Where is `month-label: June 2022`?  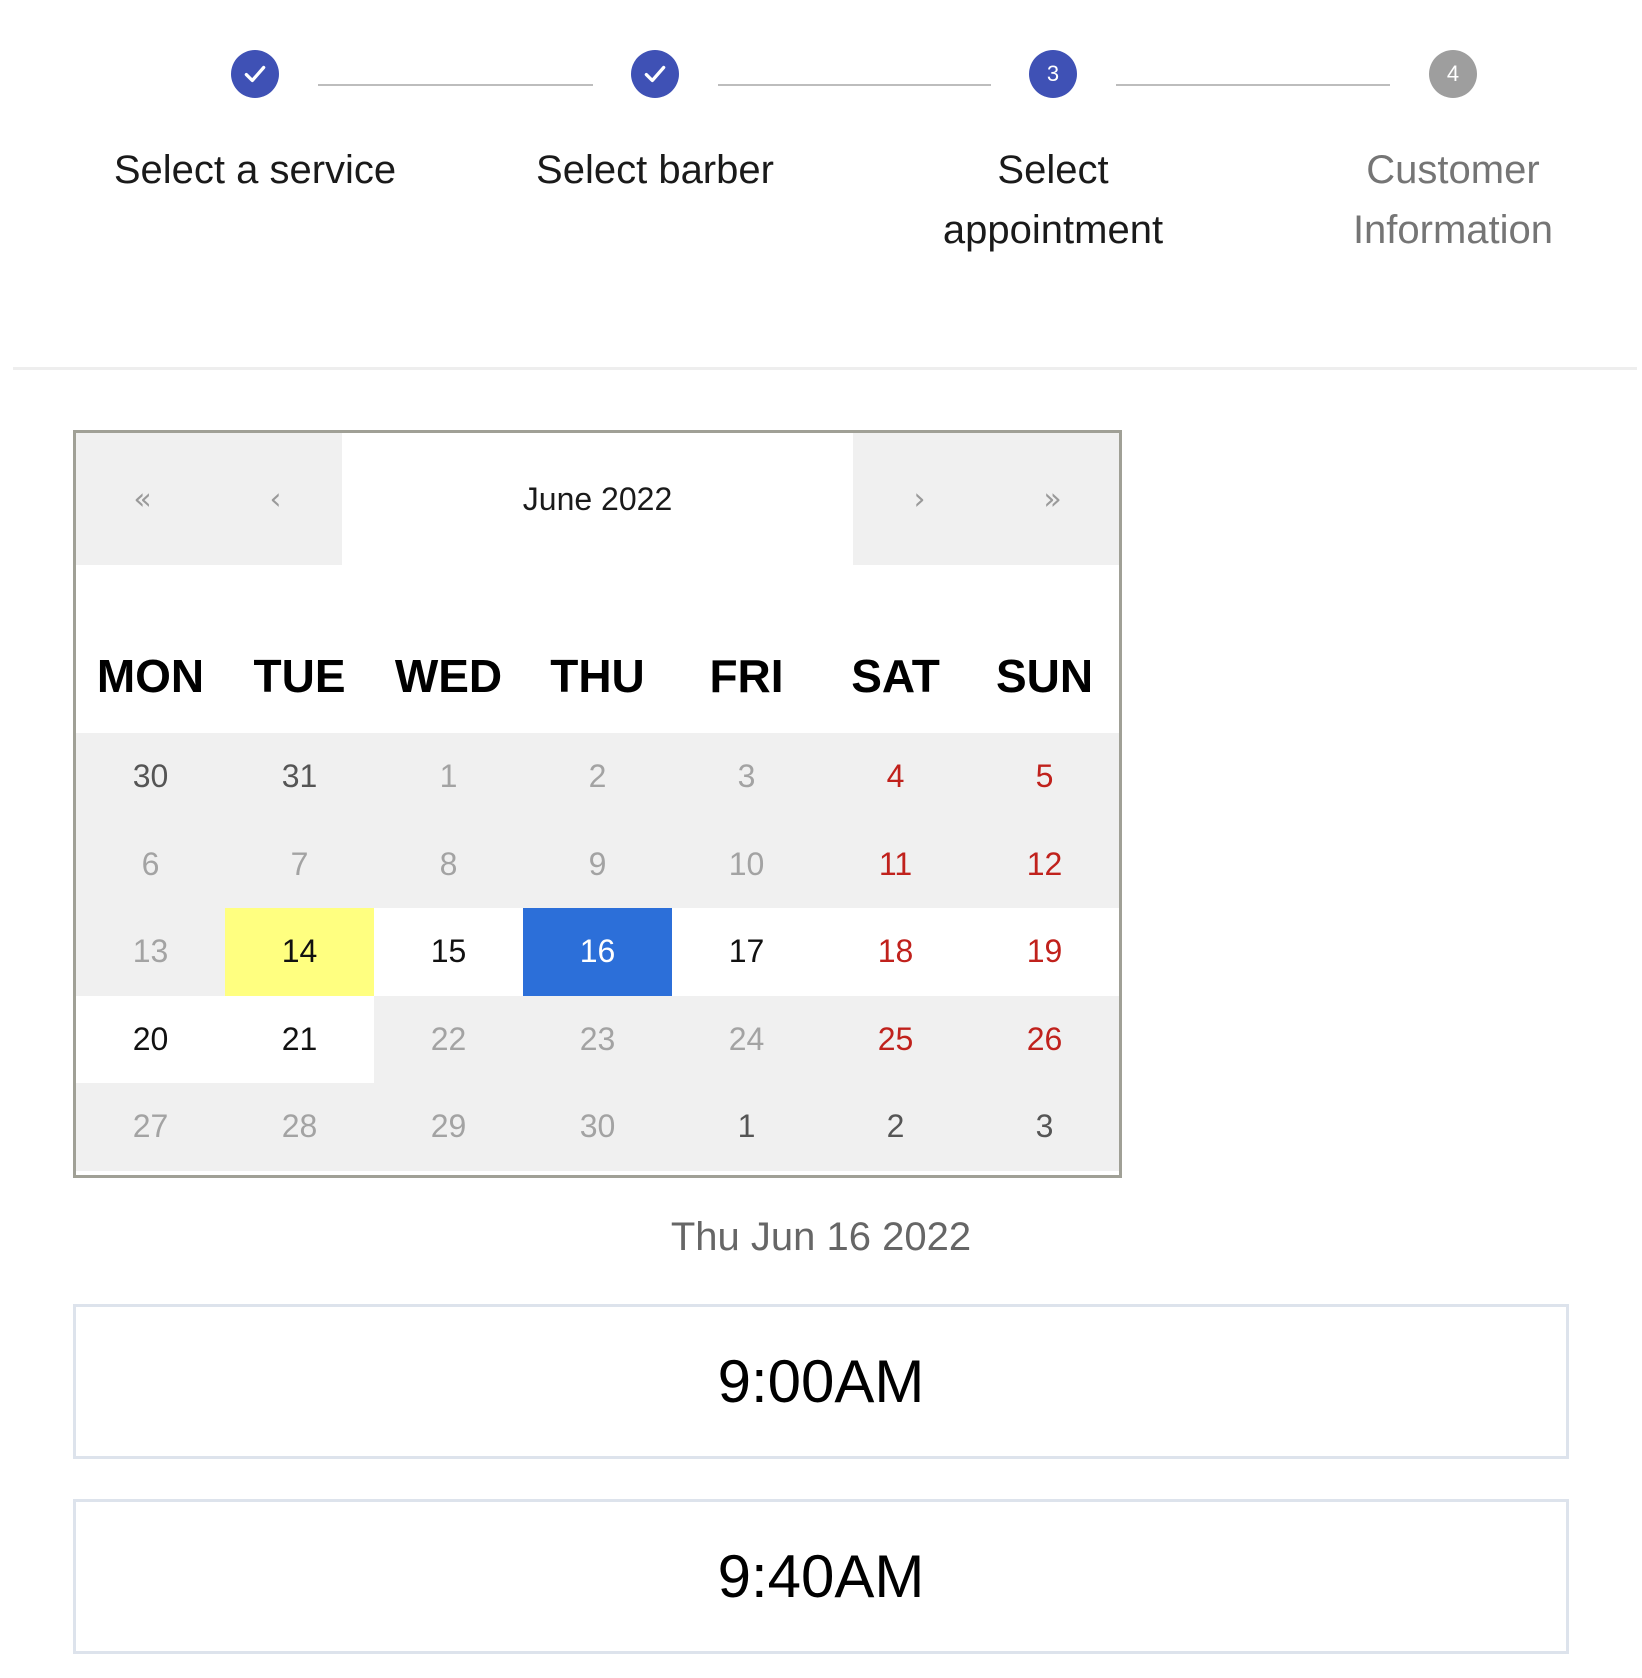 month-label: June 2022 is located at coordinates (597, 499).